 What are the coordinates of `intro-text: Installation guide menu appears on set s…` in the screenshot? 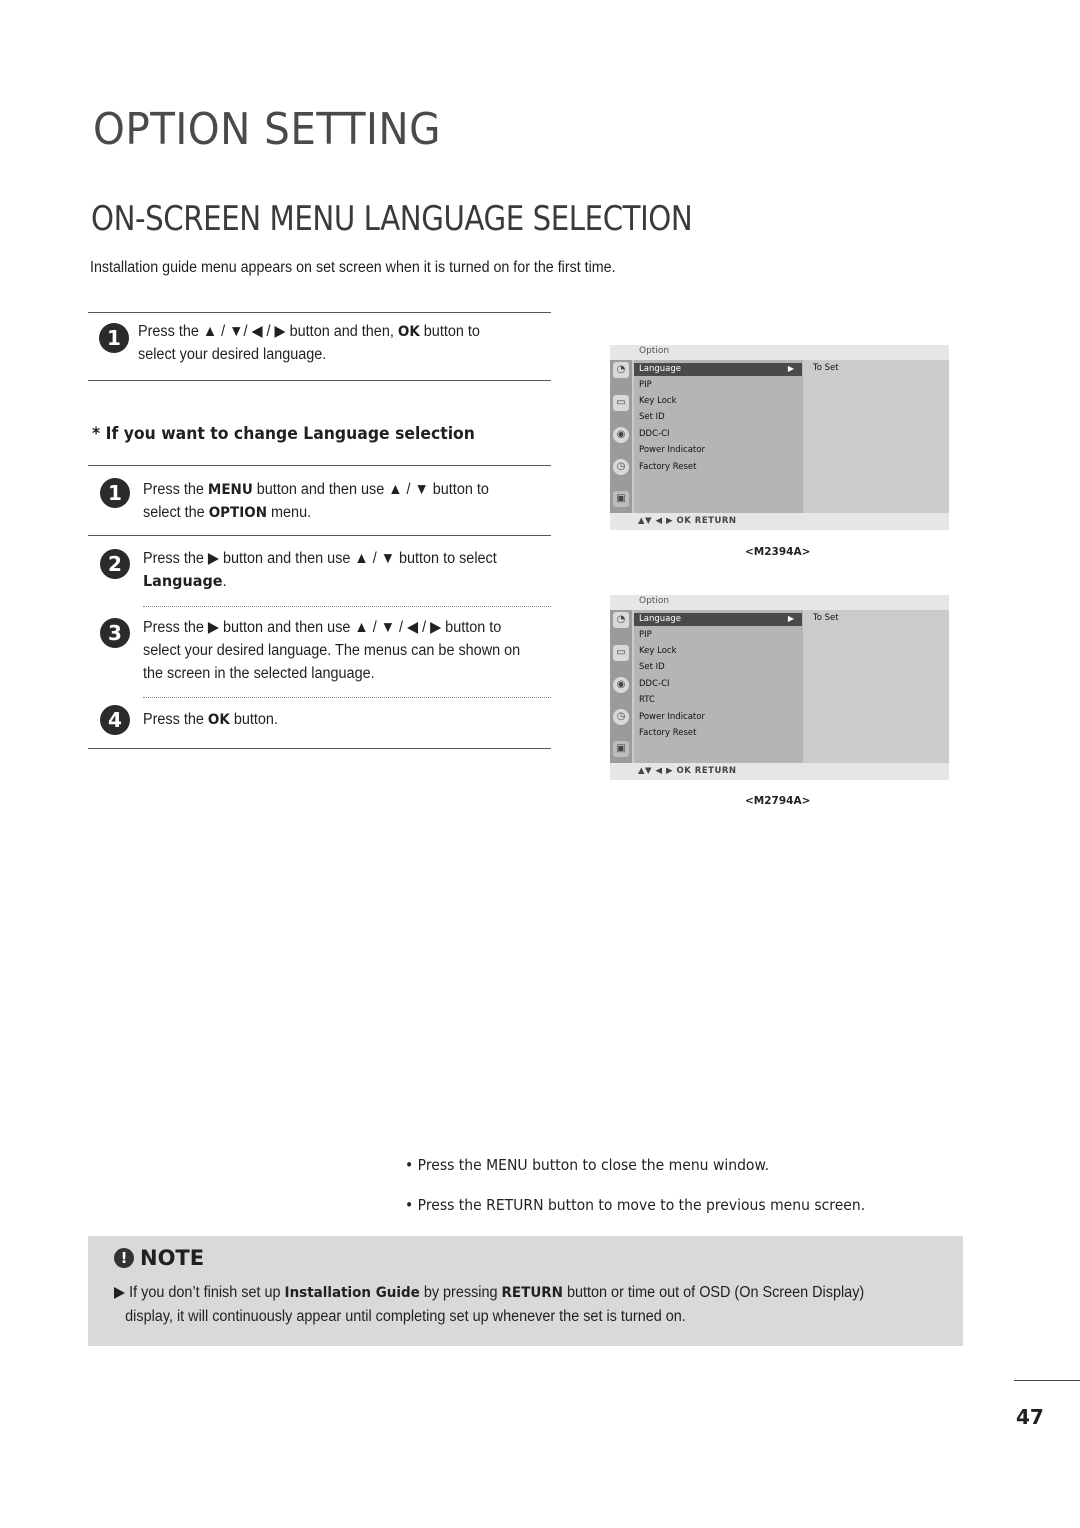 It's located at (353, 267).